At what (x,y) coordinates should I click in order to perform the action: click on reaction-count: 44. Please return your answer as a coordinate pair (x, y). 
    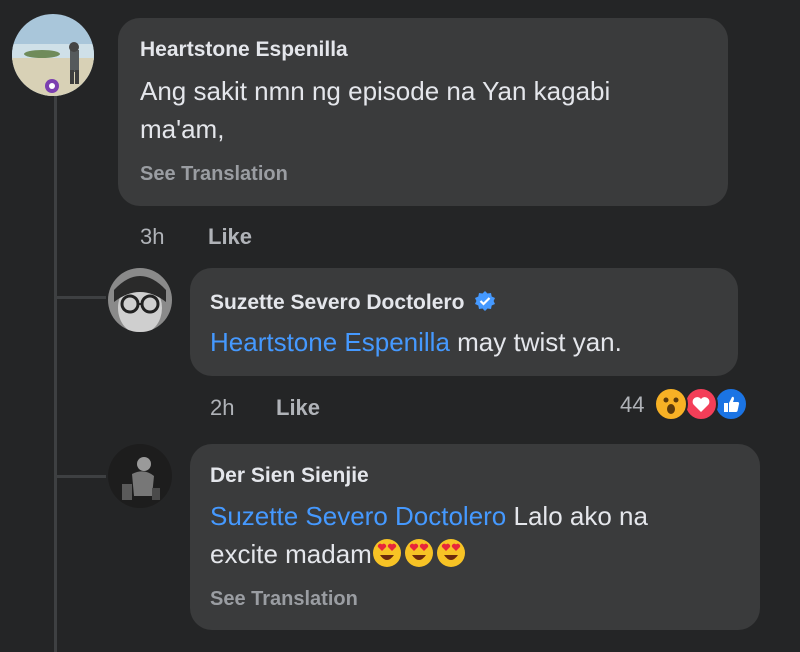
    Looking at the image, I should click on (632, 405).